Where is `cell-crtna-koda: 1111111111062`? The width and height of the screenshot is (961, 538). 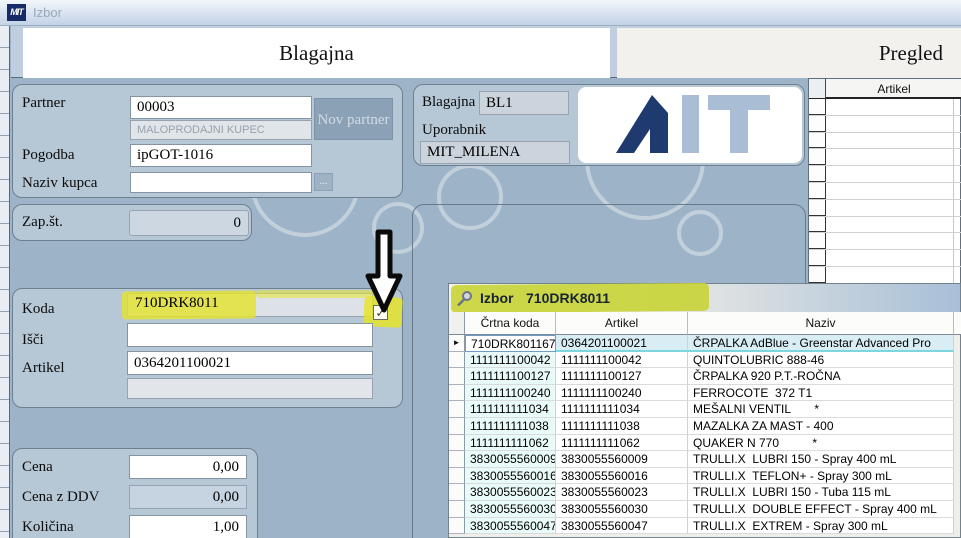 cell-crtna-koda: 1111111111062 is located at coordinates (510, 443).